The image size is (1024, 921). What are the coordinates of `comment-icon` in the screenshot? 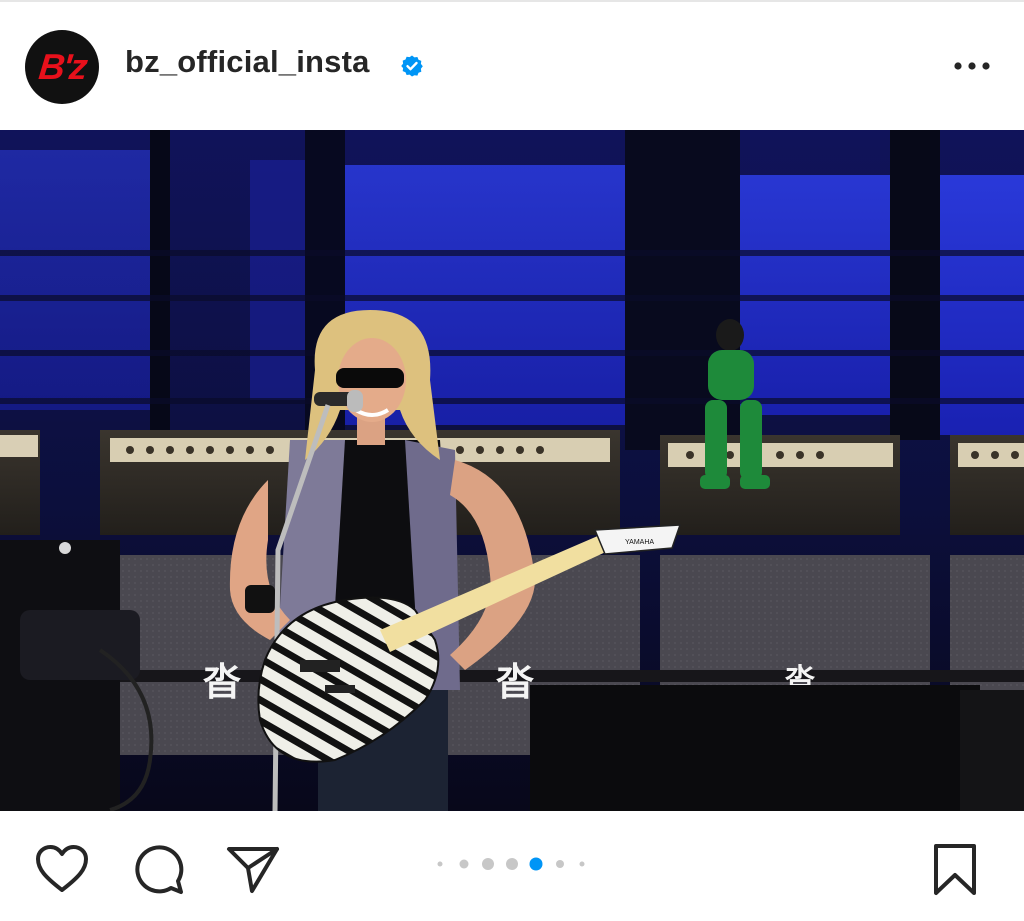 It's located at (158, 870).